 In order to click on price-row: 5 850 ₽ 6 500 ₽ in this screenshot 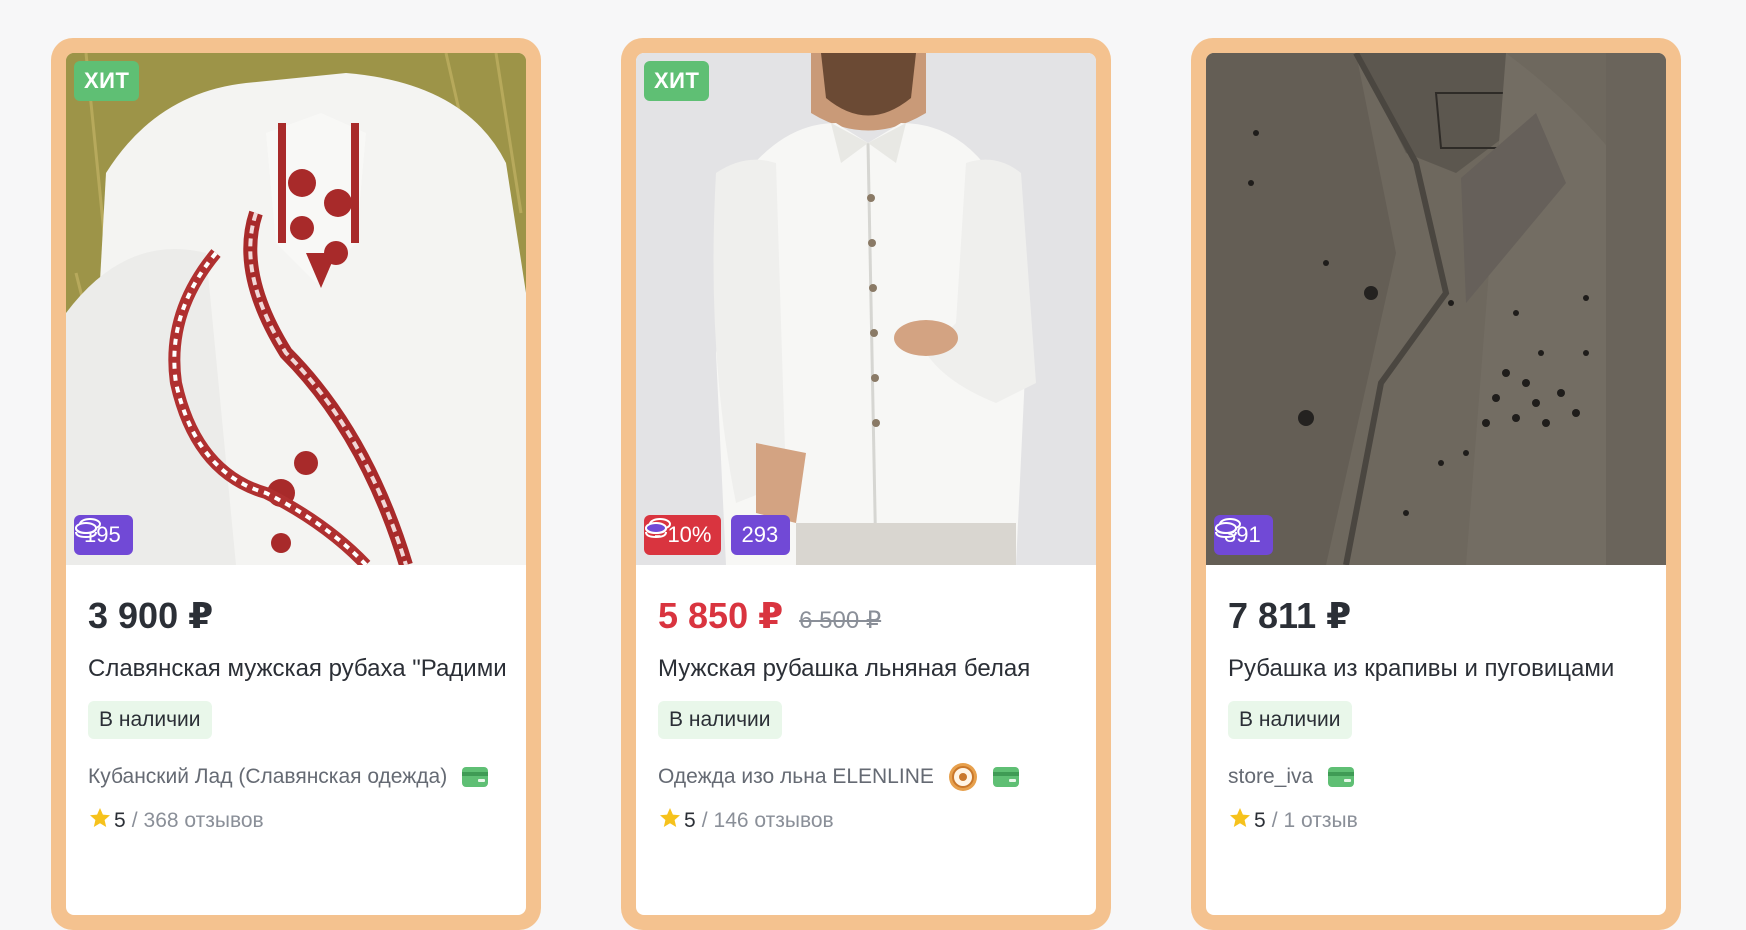, I will do `click(866, 617)`.